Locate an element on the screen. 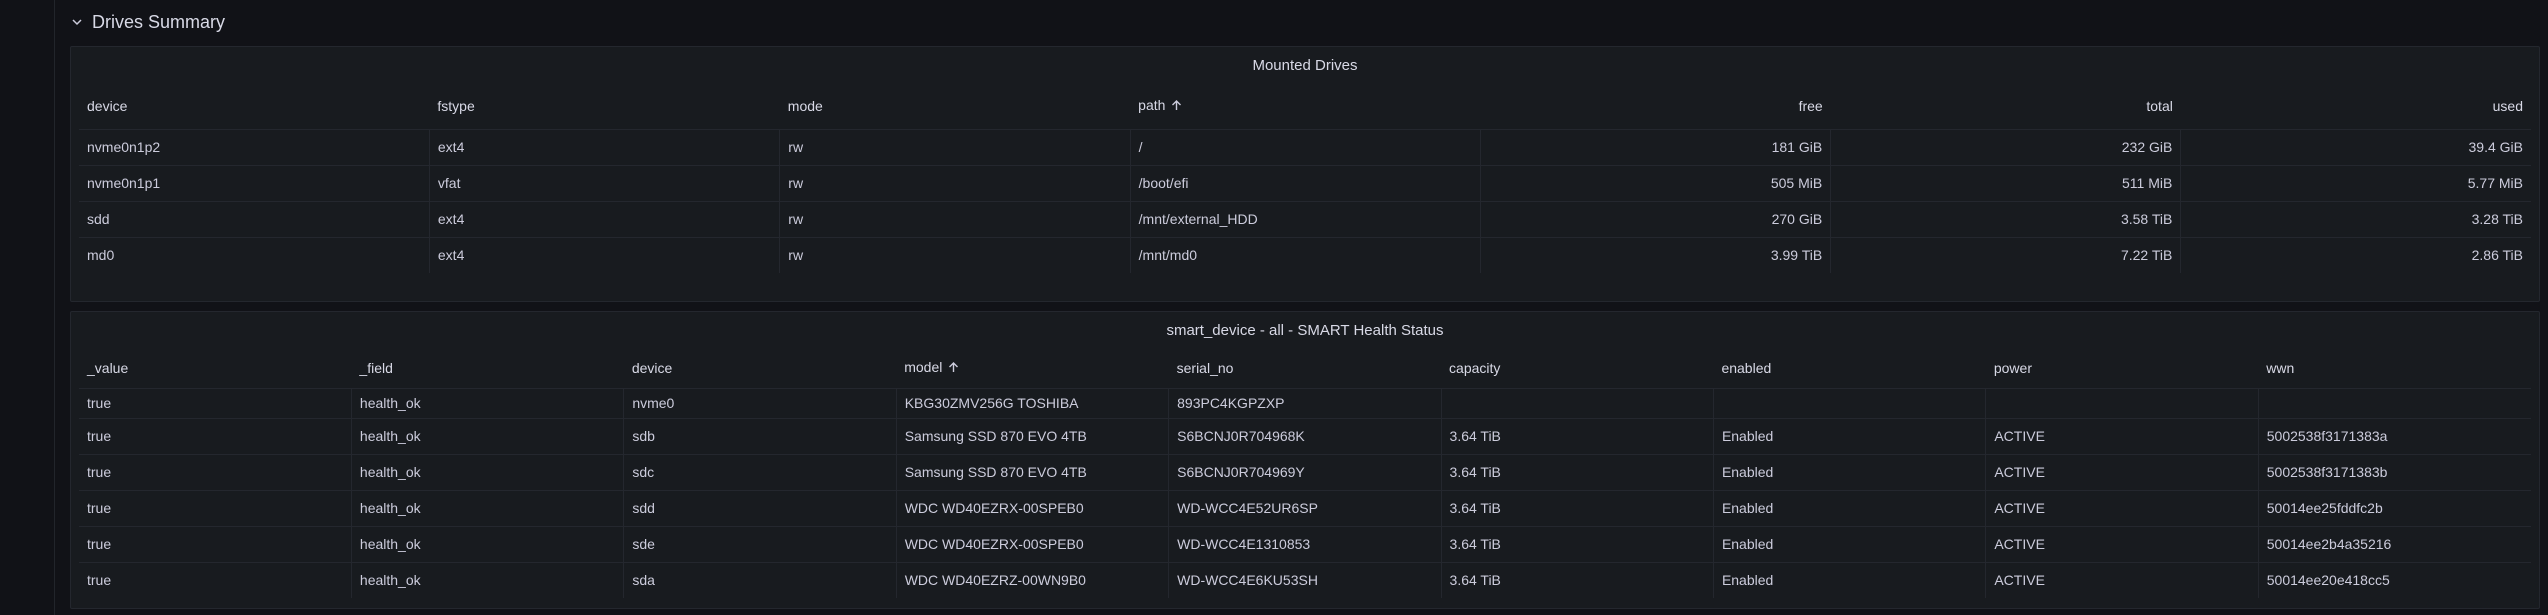 This screenshot has height=615, width=2548. column-header-field: _field is located at coordinates (487, 368).